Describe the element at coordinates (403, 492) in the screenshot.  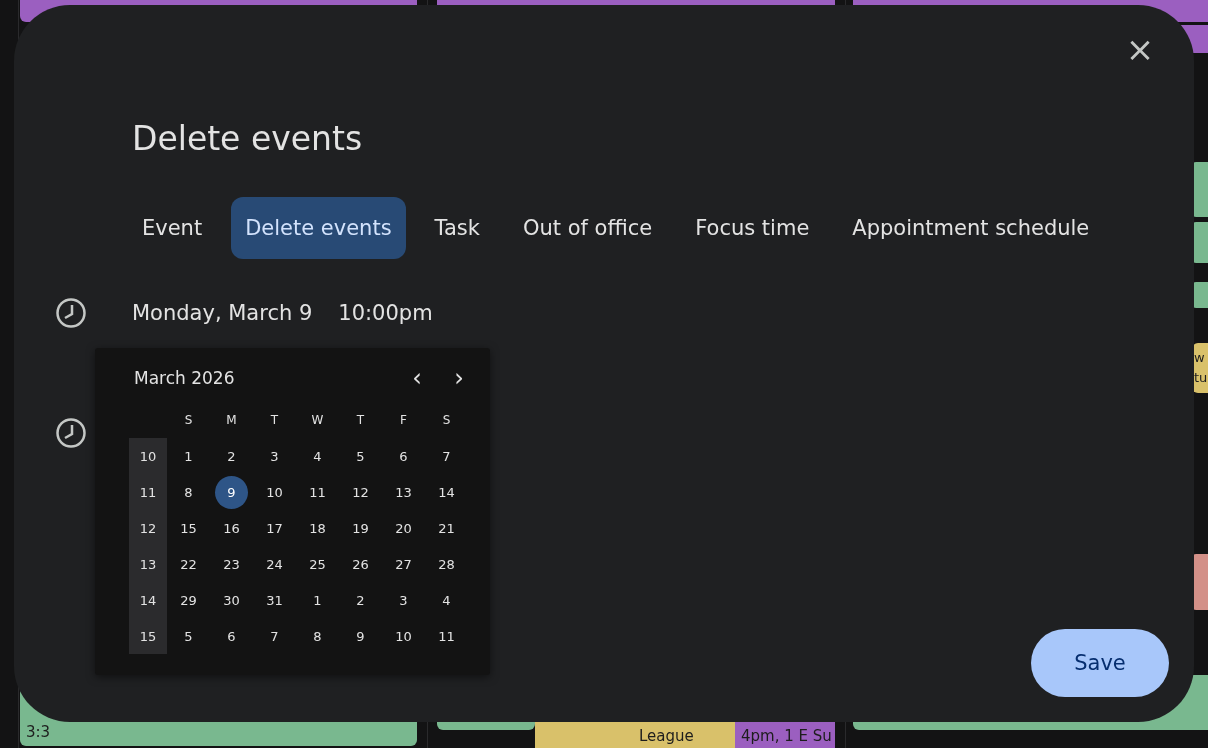
I see `calendar-day: 13` at that location.